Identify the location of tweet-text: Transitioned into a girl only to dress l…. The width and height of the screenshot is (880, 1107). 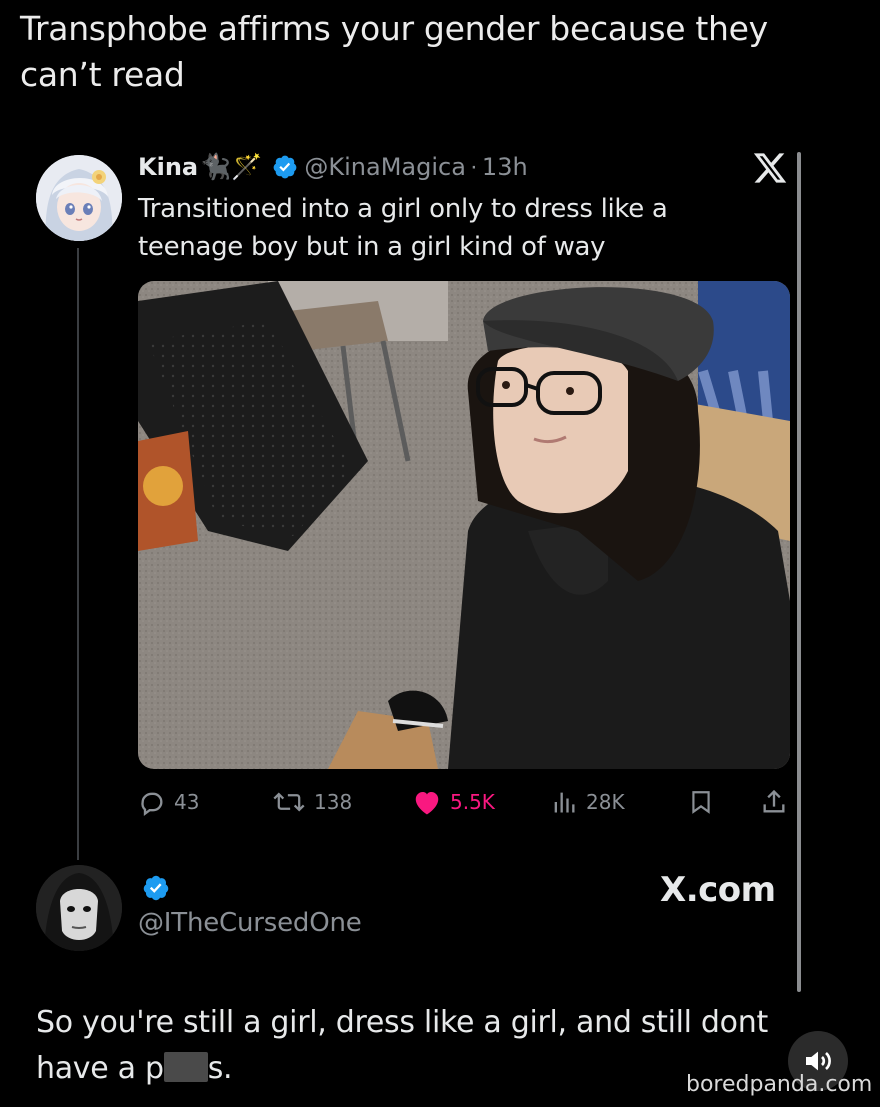
(403, 228).